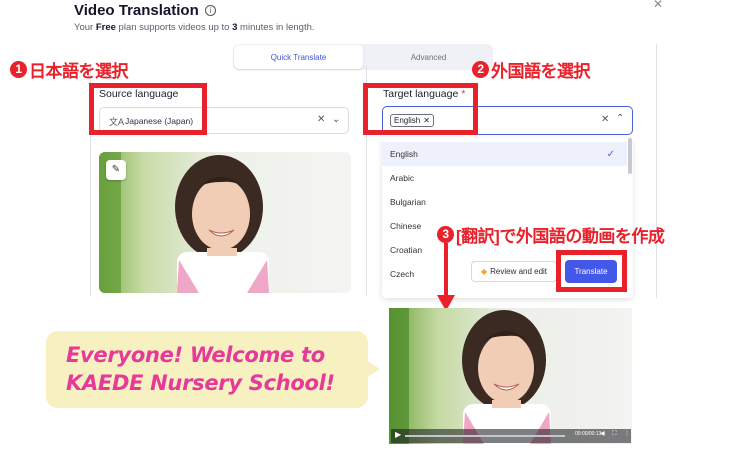 Image resolution: width=750 pixels, height=450 pixels. I want to click on info-icon: i, so click(210, 10).